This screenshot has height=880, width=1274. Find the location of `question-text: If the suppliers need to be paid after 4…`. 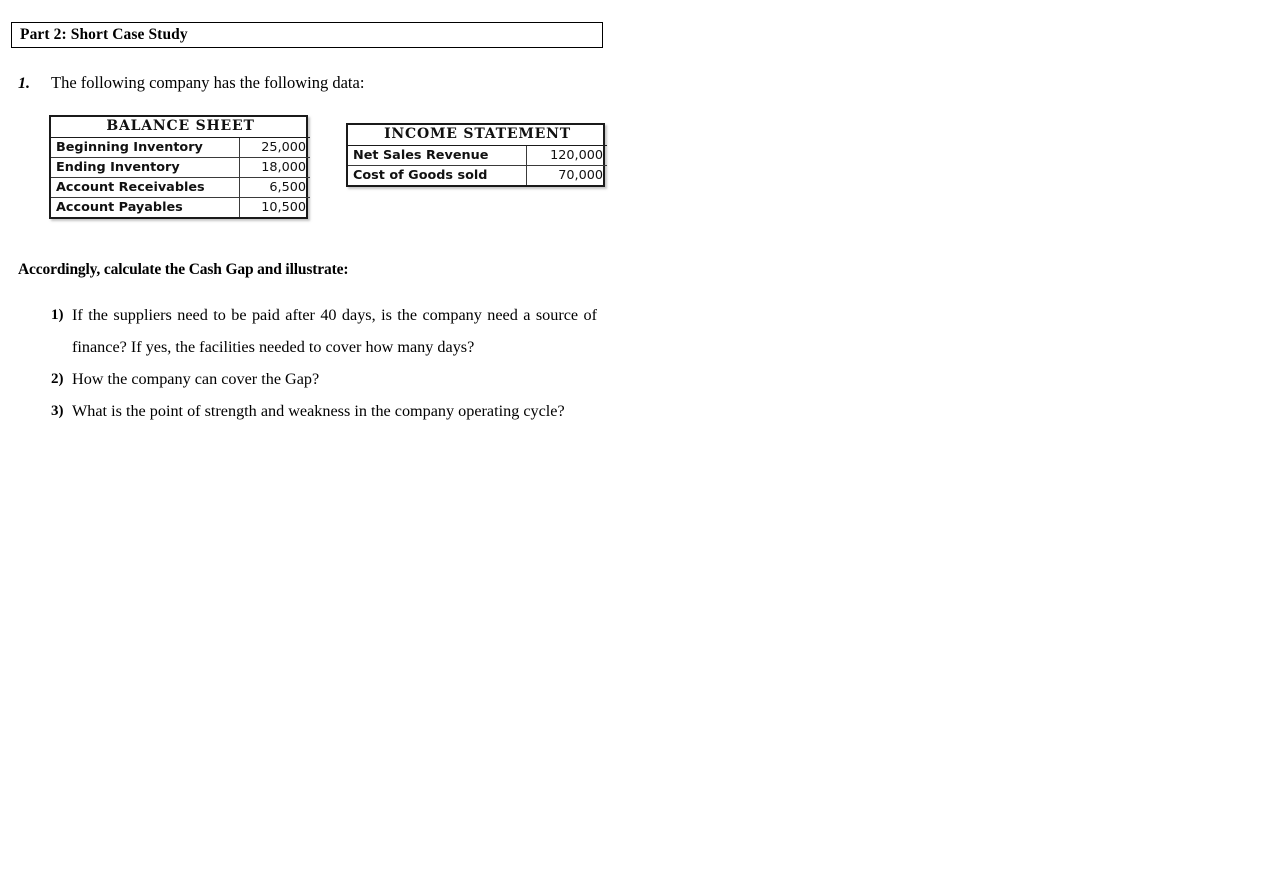

question-text: If the suppliers need to be paid after 4… is located at coordinates (334, 331).